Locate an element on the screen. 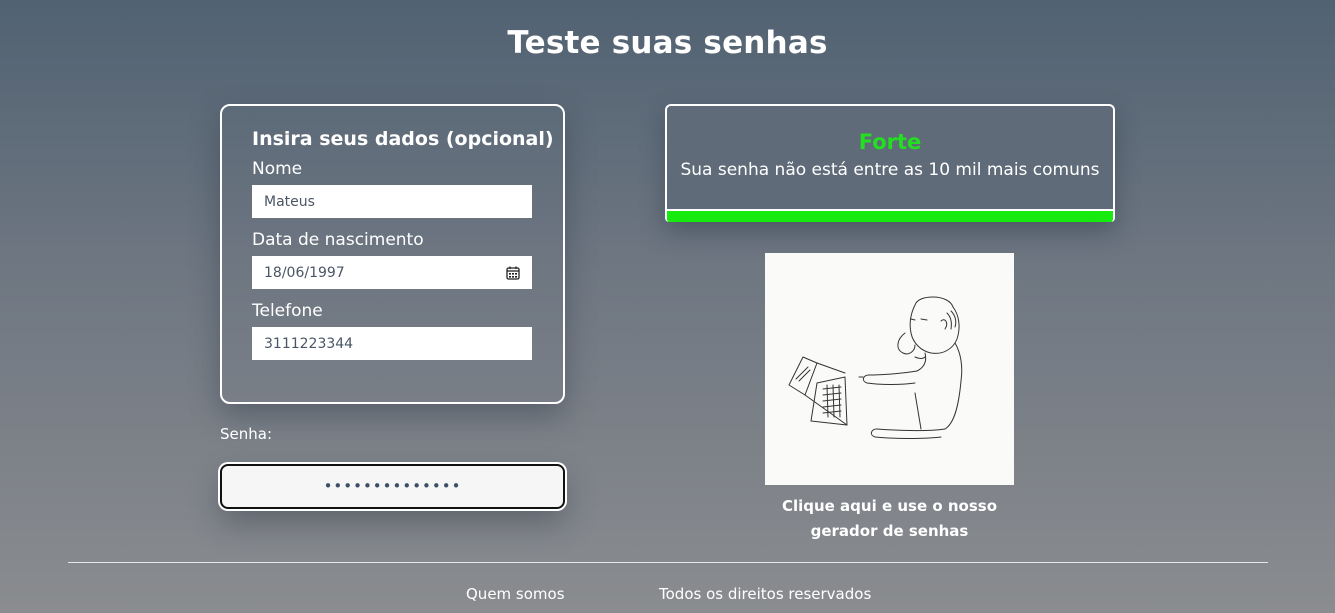 Image resolution: width=1335 pixels, height=613 pixels. name-input: Mateus is located at coordinates (392, 201).